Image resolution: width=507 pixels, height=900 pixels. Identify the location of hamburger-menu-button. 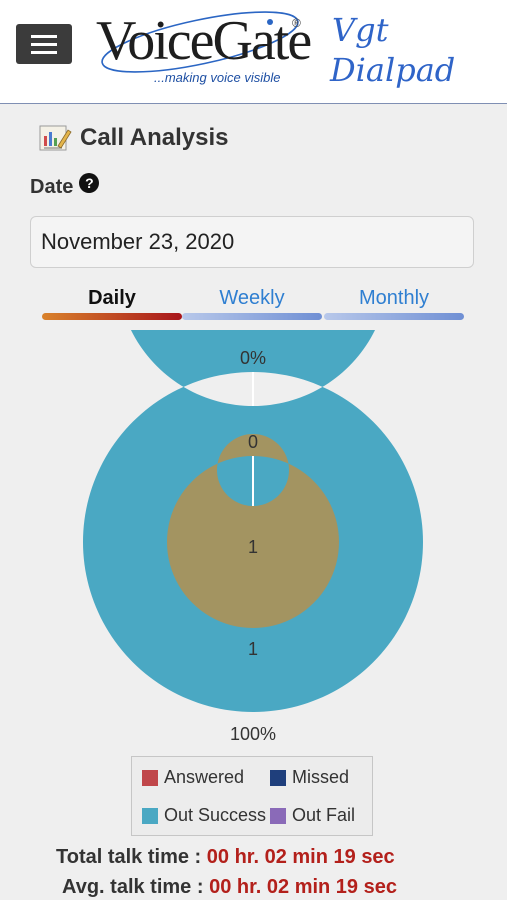
(44, 44).